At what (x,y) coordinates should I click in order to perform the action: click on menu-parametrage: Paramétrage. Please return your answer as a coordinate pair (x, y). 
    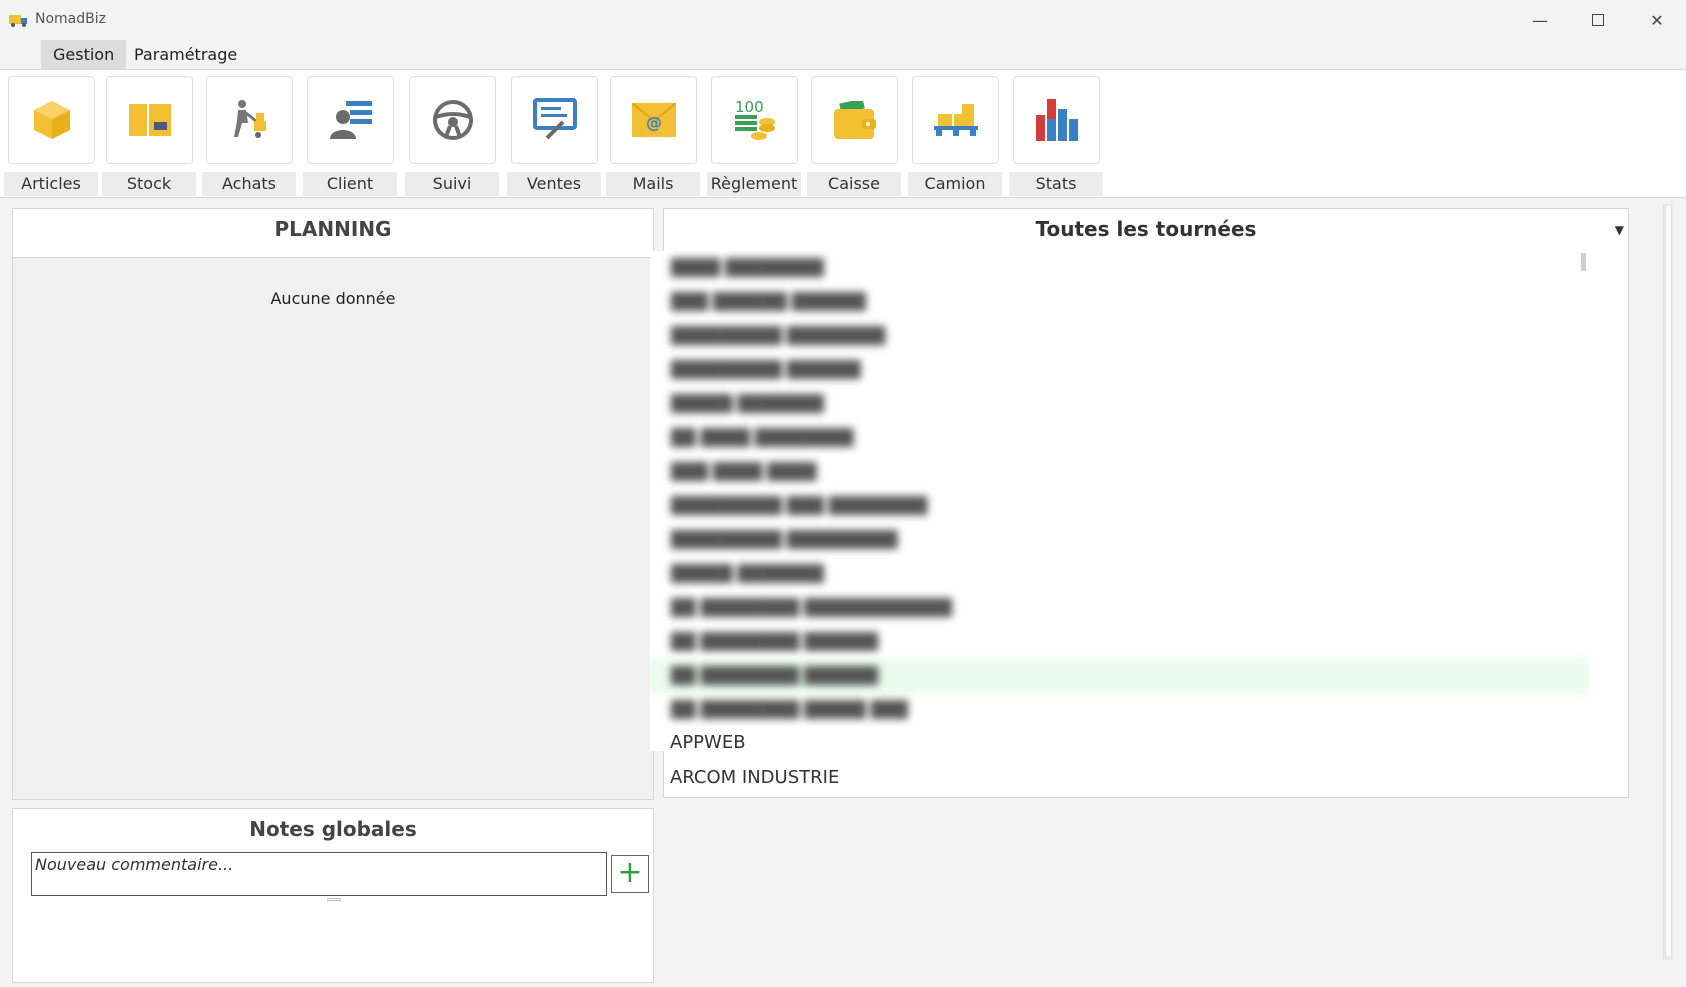
    Looking at the image, I should click on (185, 55).